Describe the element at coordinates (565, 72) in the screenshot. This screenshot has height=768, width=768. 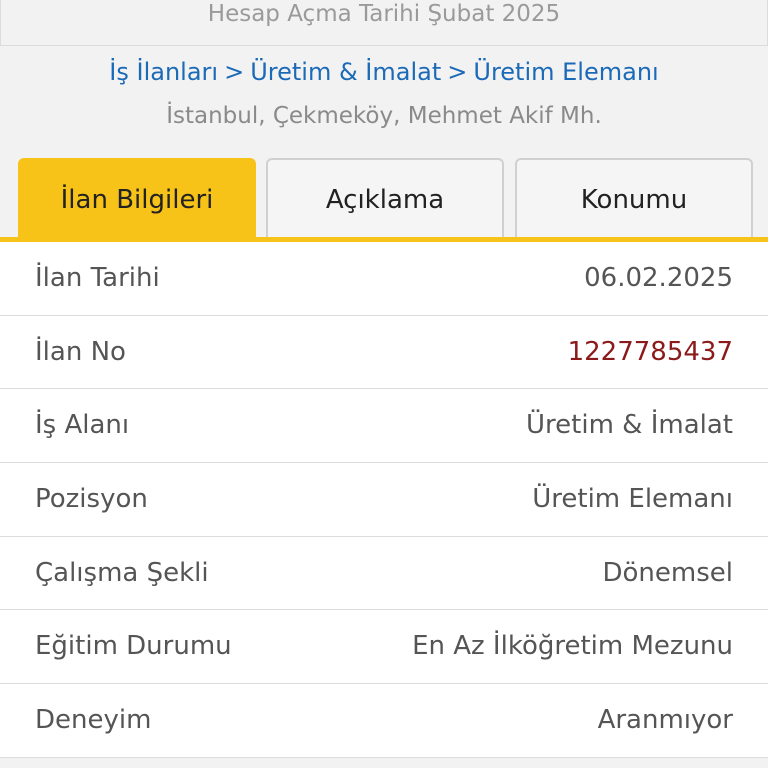
I see `breadcrumb-item-position: Üretim Elemanı` at that location.